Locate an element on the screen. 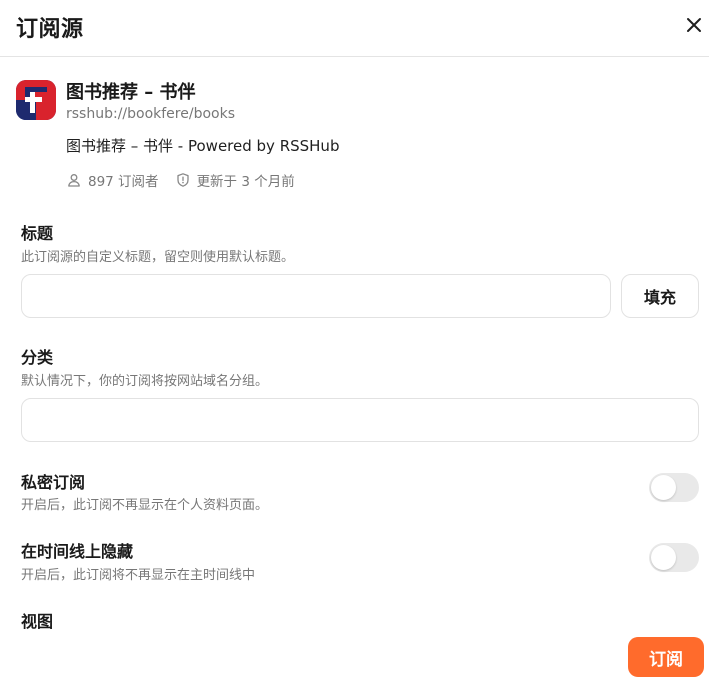  updated-time: 更新于 3 个月前 is located at coordinates (235, 180).